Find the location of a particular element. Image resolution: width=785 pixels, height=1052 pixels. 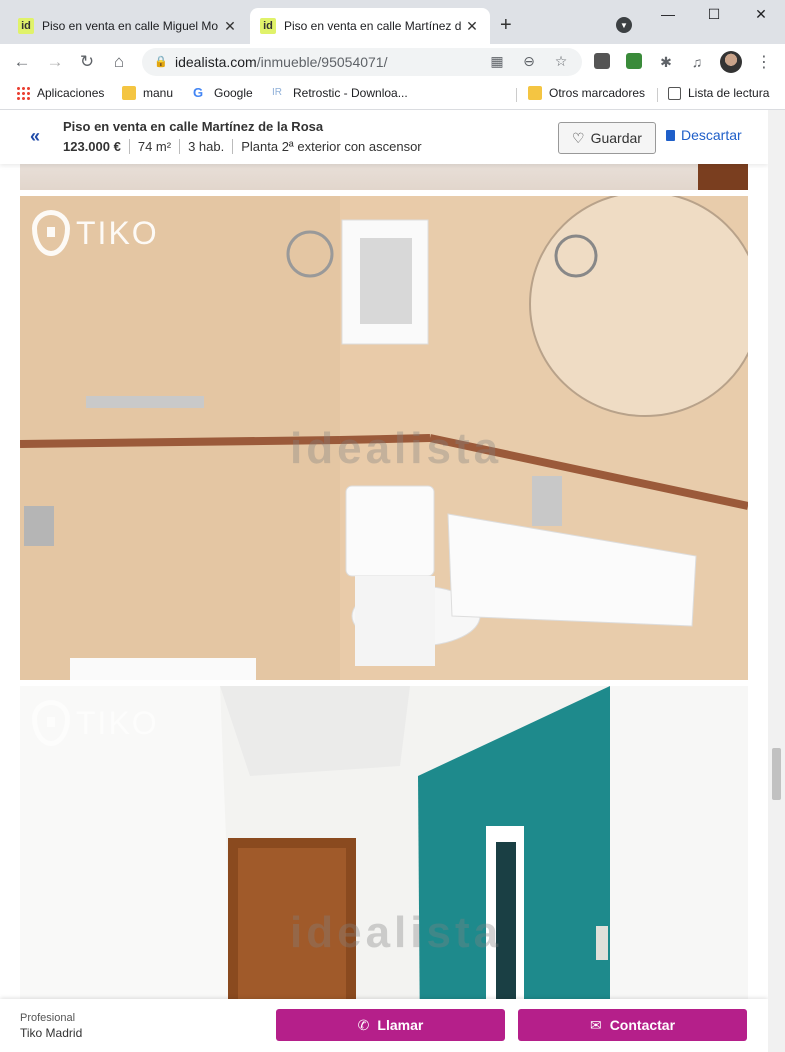

bookmark-apps: Aplicaciones is located at coordinates (60, 93).